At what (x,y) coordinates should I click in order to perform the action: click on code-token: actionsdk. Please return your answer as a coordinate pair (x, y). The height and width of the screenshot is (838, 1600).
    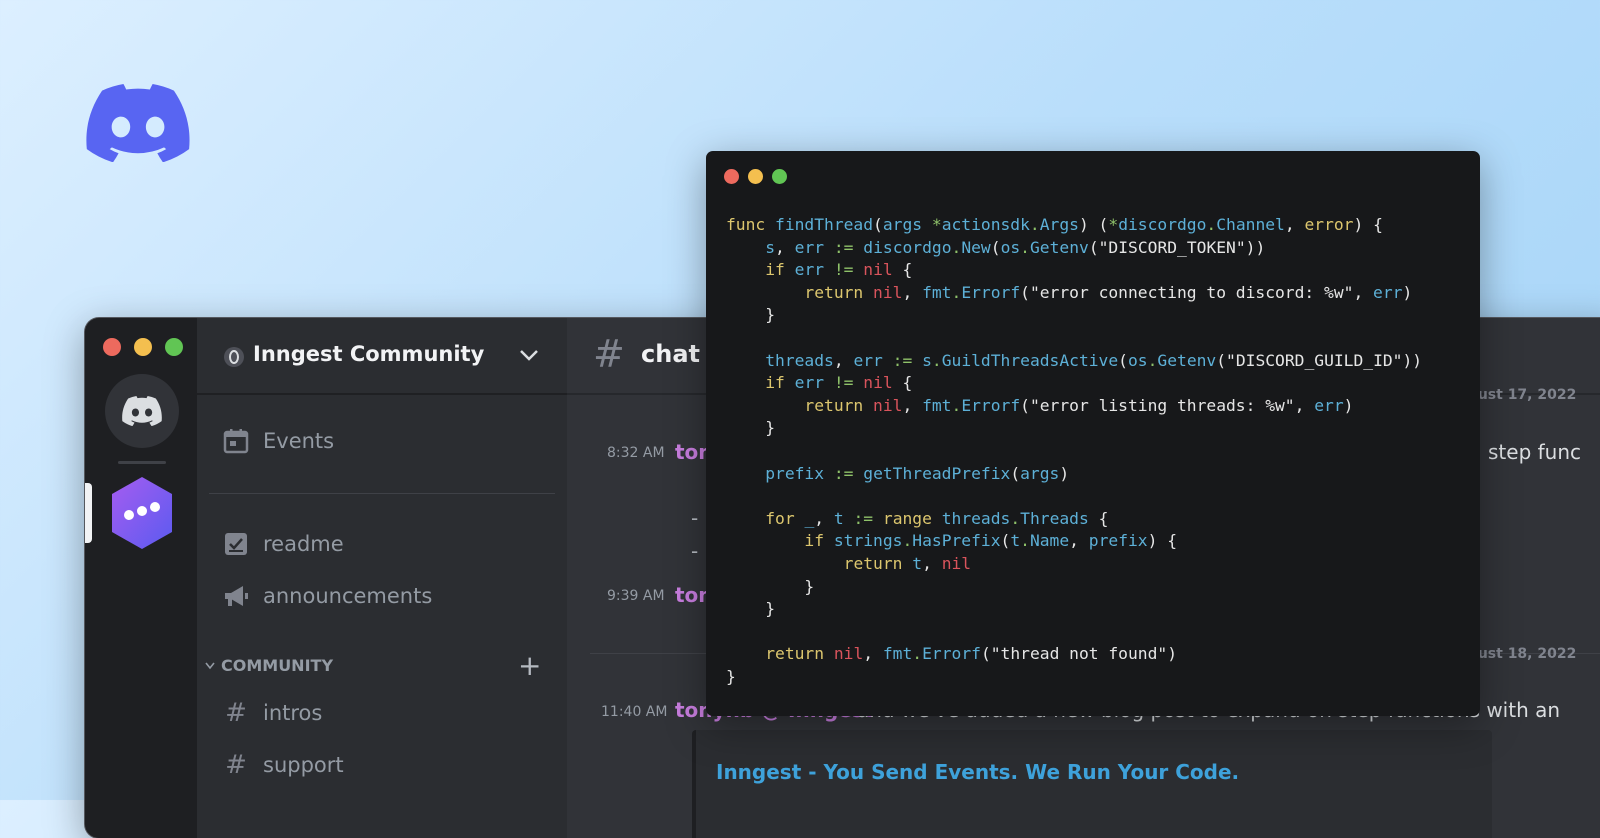
    Looking at the image, I should click on (985, 224).